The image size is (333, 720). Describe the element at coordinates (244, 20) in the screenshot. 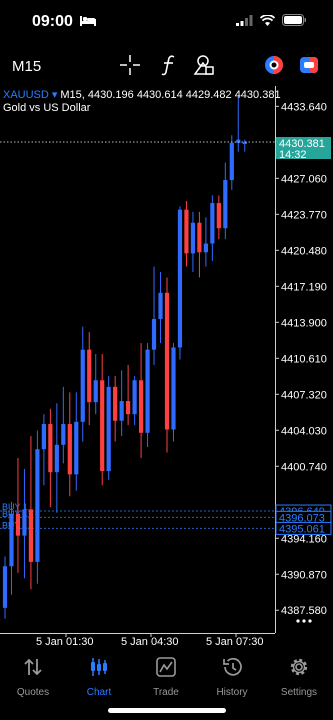

I see `signal-icon` at that location.